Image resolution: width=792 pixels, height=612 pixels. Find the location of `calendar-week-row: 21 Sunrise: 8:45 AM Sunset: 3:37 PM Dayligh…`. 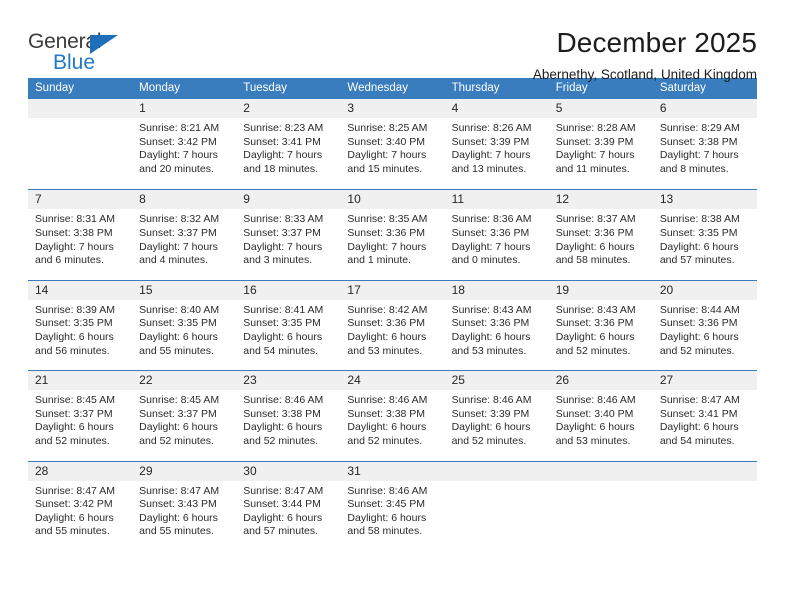

calendar-week-row: 21 Sunrise: 8:45 AM Sunset: 3:37 PM Dayligh… is located at coordinates (392, 415).